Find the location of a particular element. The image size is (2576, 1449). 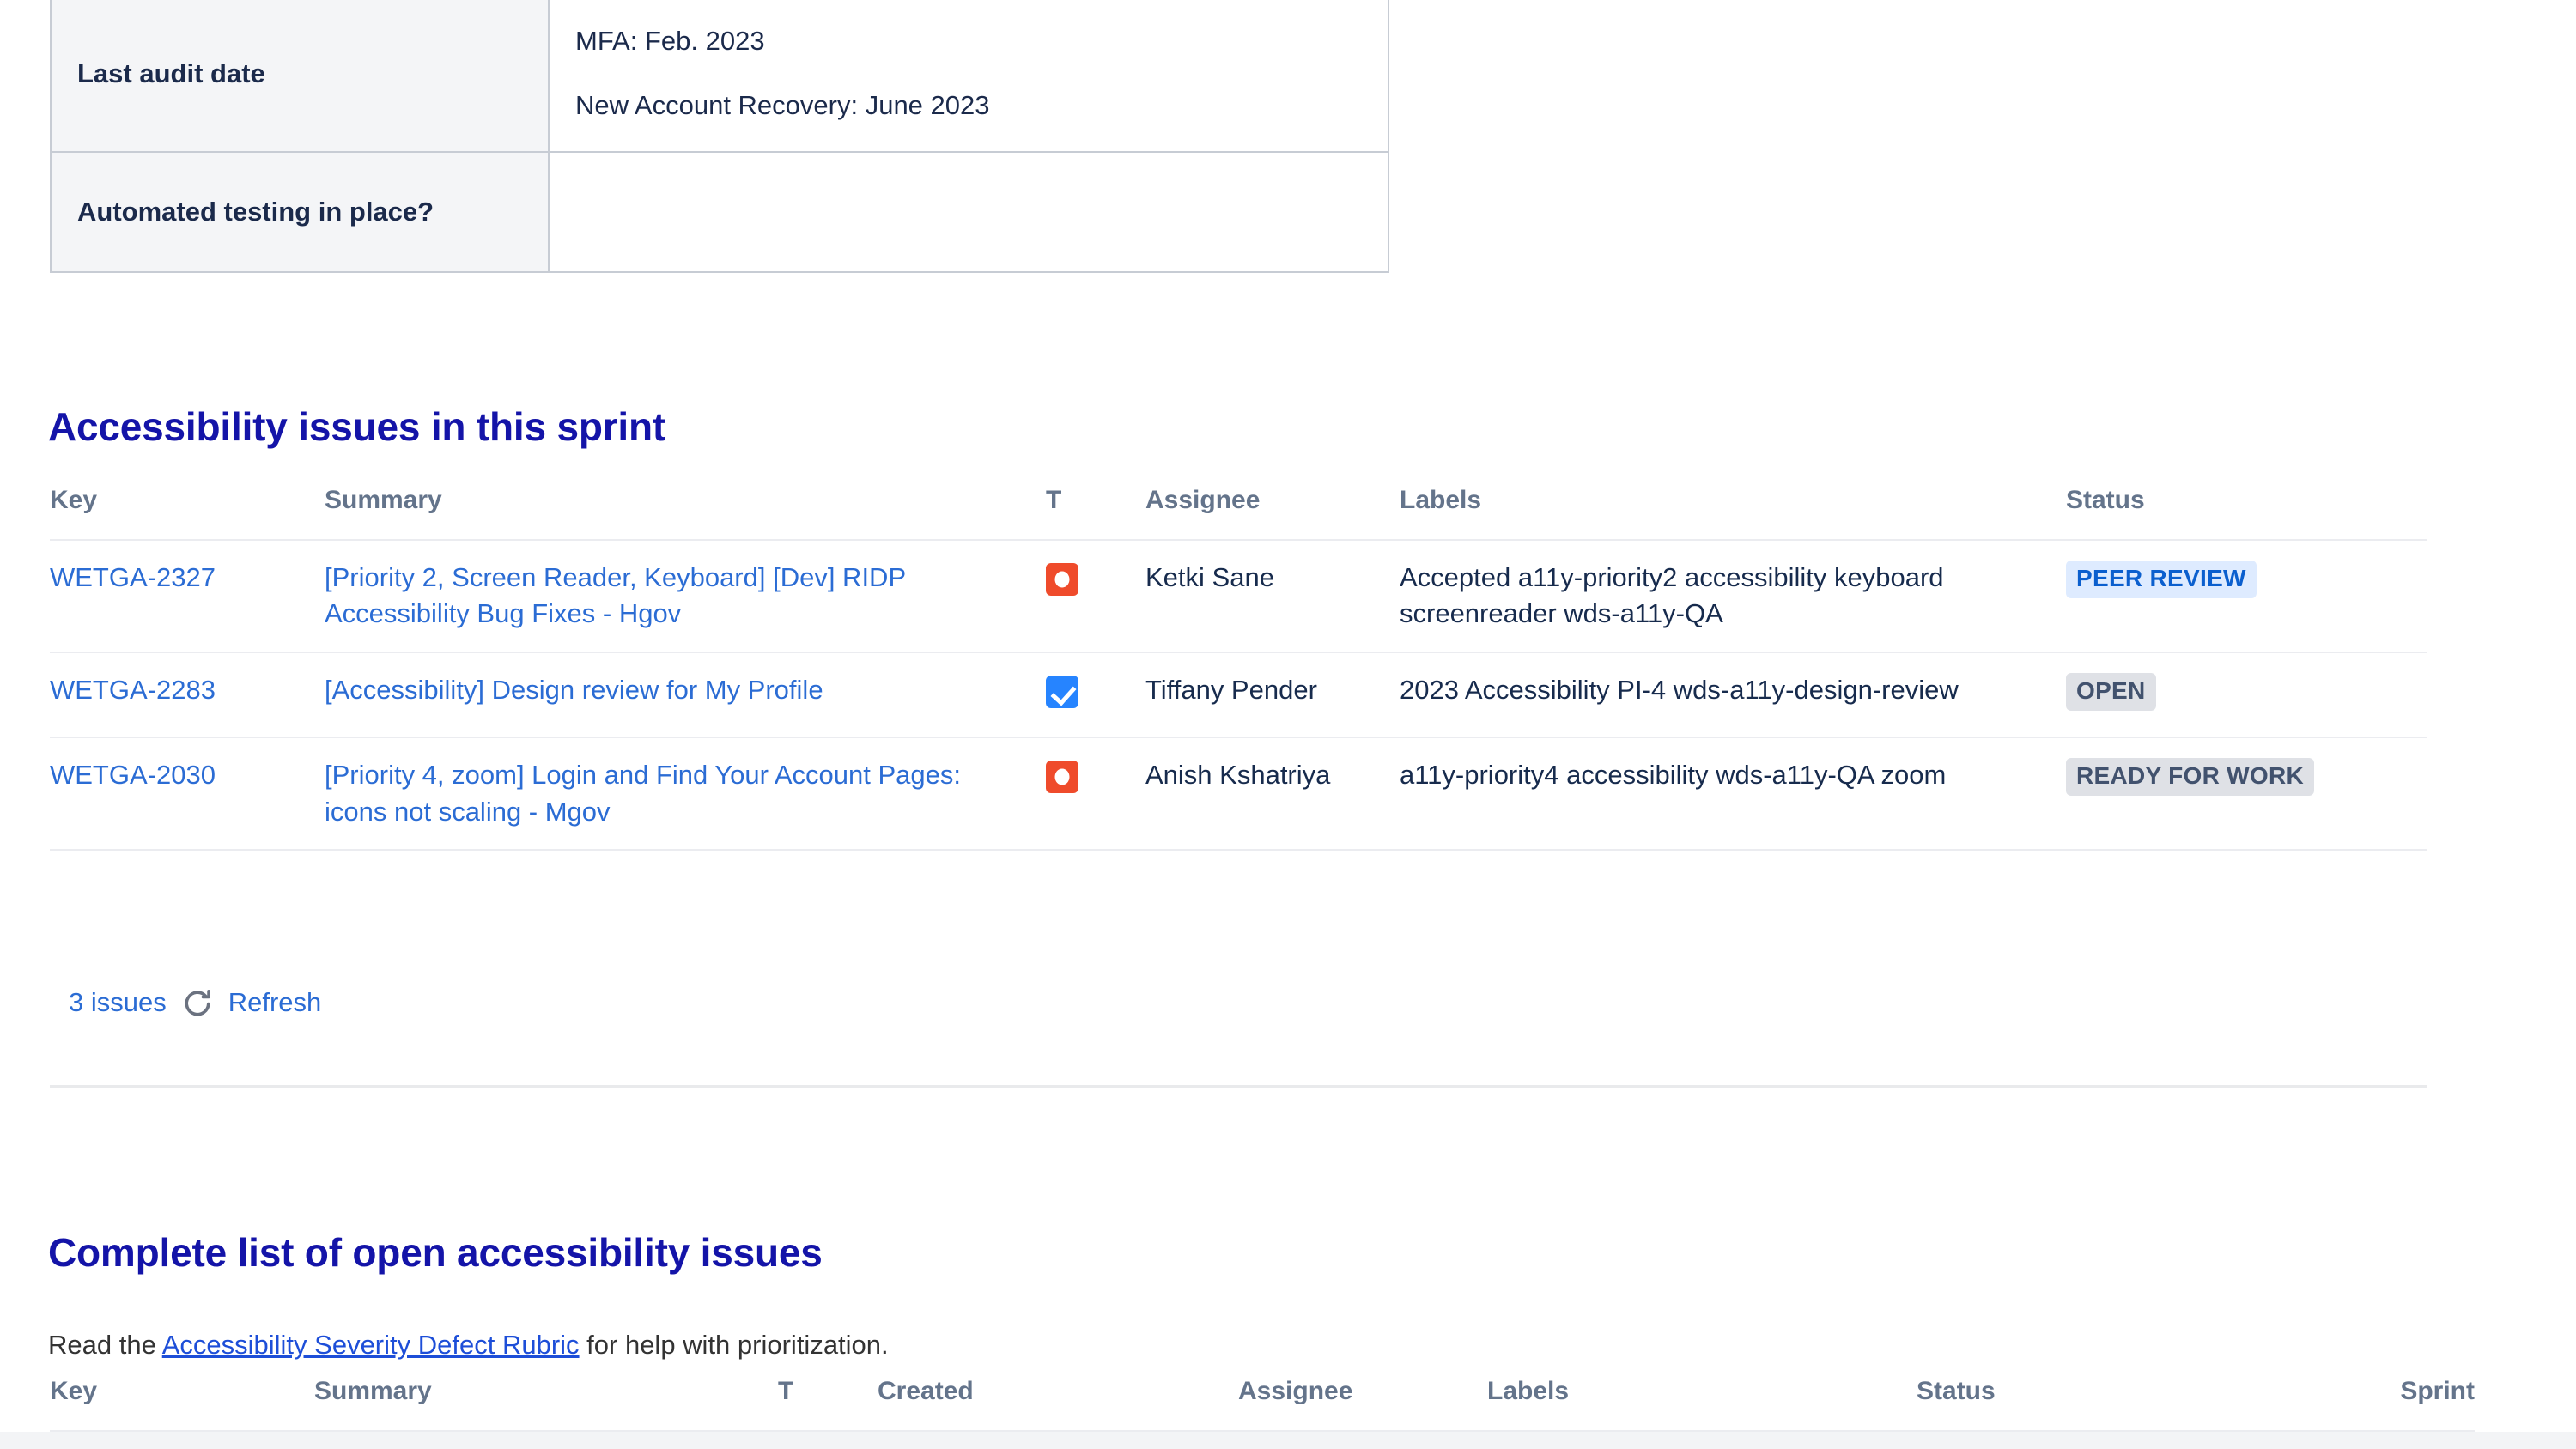

issue-status-cell: OPEN is located at coordinates (2246, 695).